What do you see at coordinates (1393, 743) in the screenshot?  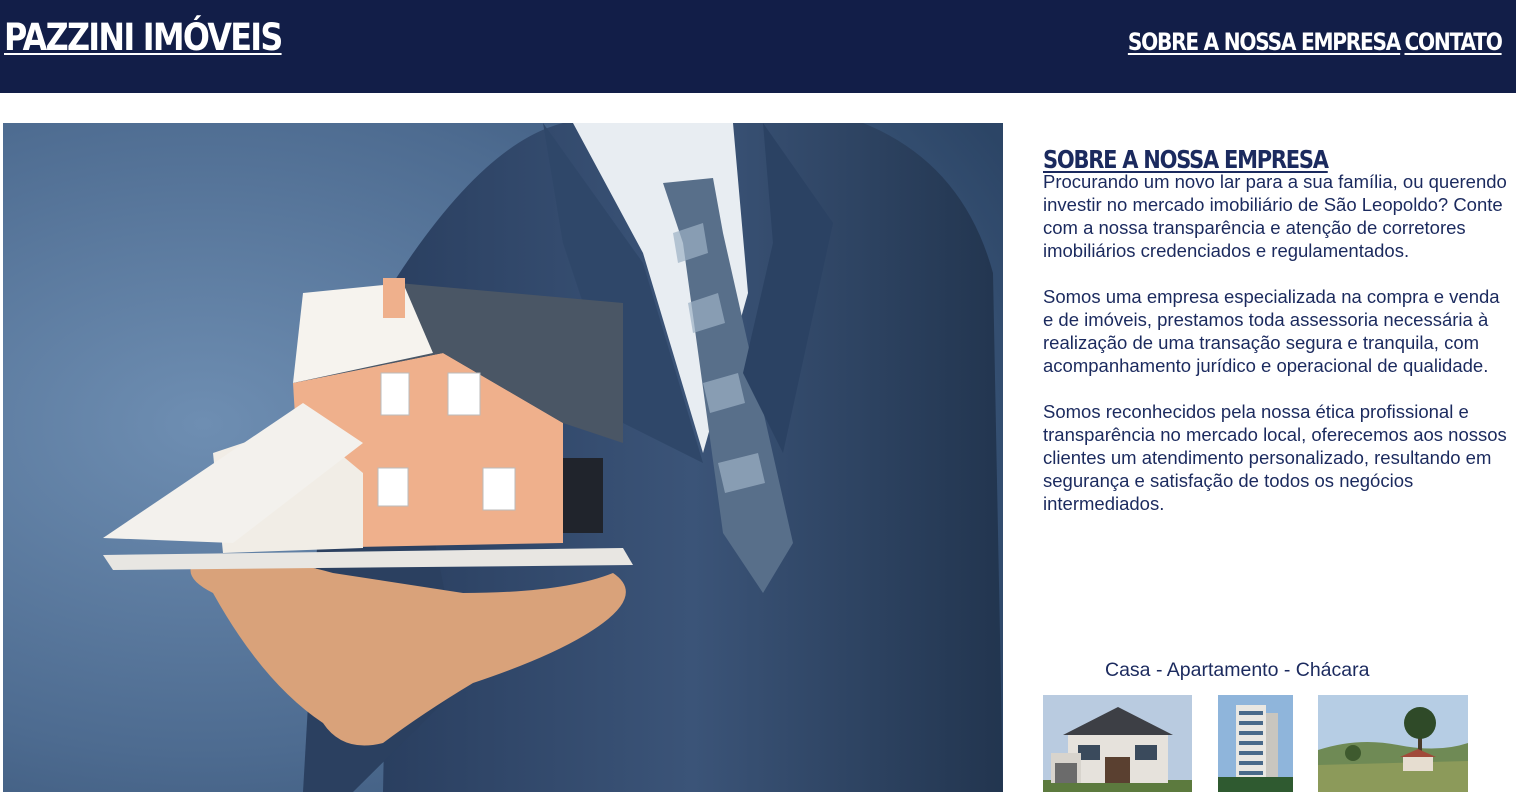 I see `thumbnail-chacara` at bounding box center [1393, 743].